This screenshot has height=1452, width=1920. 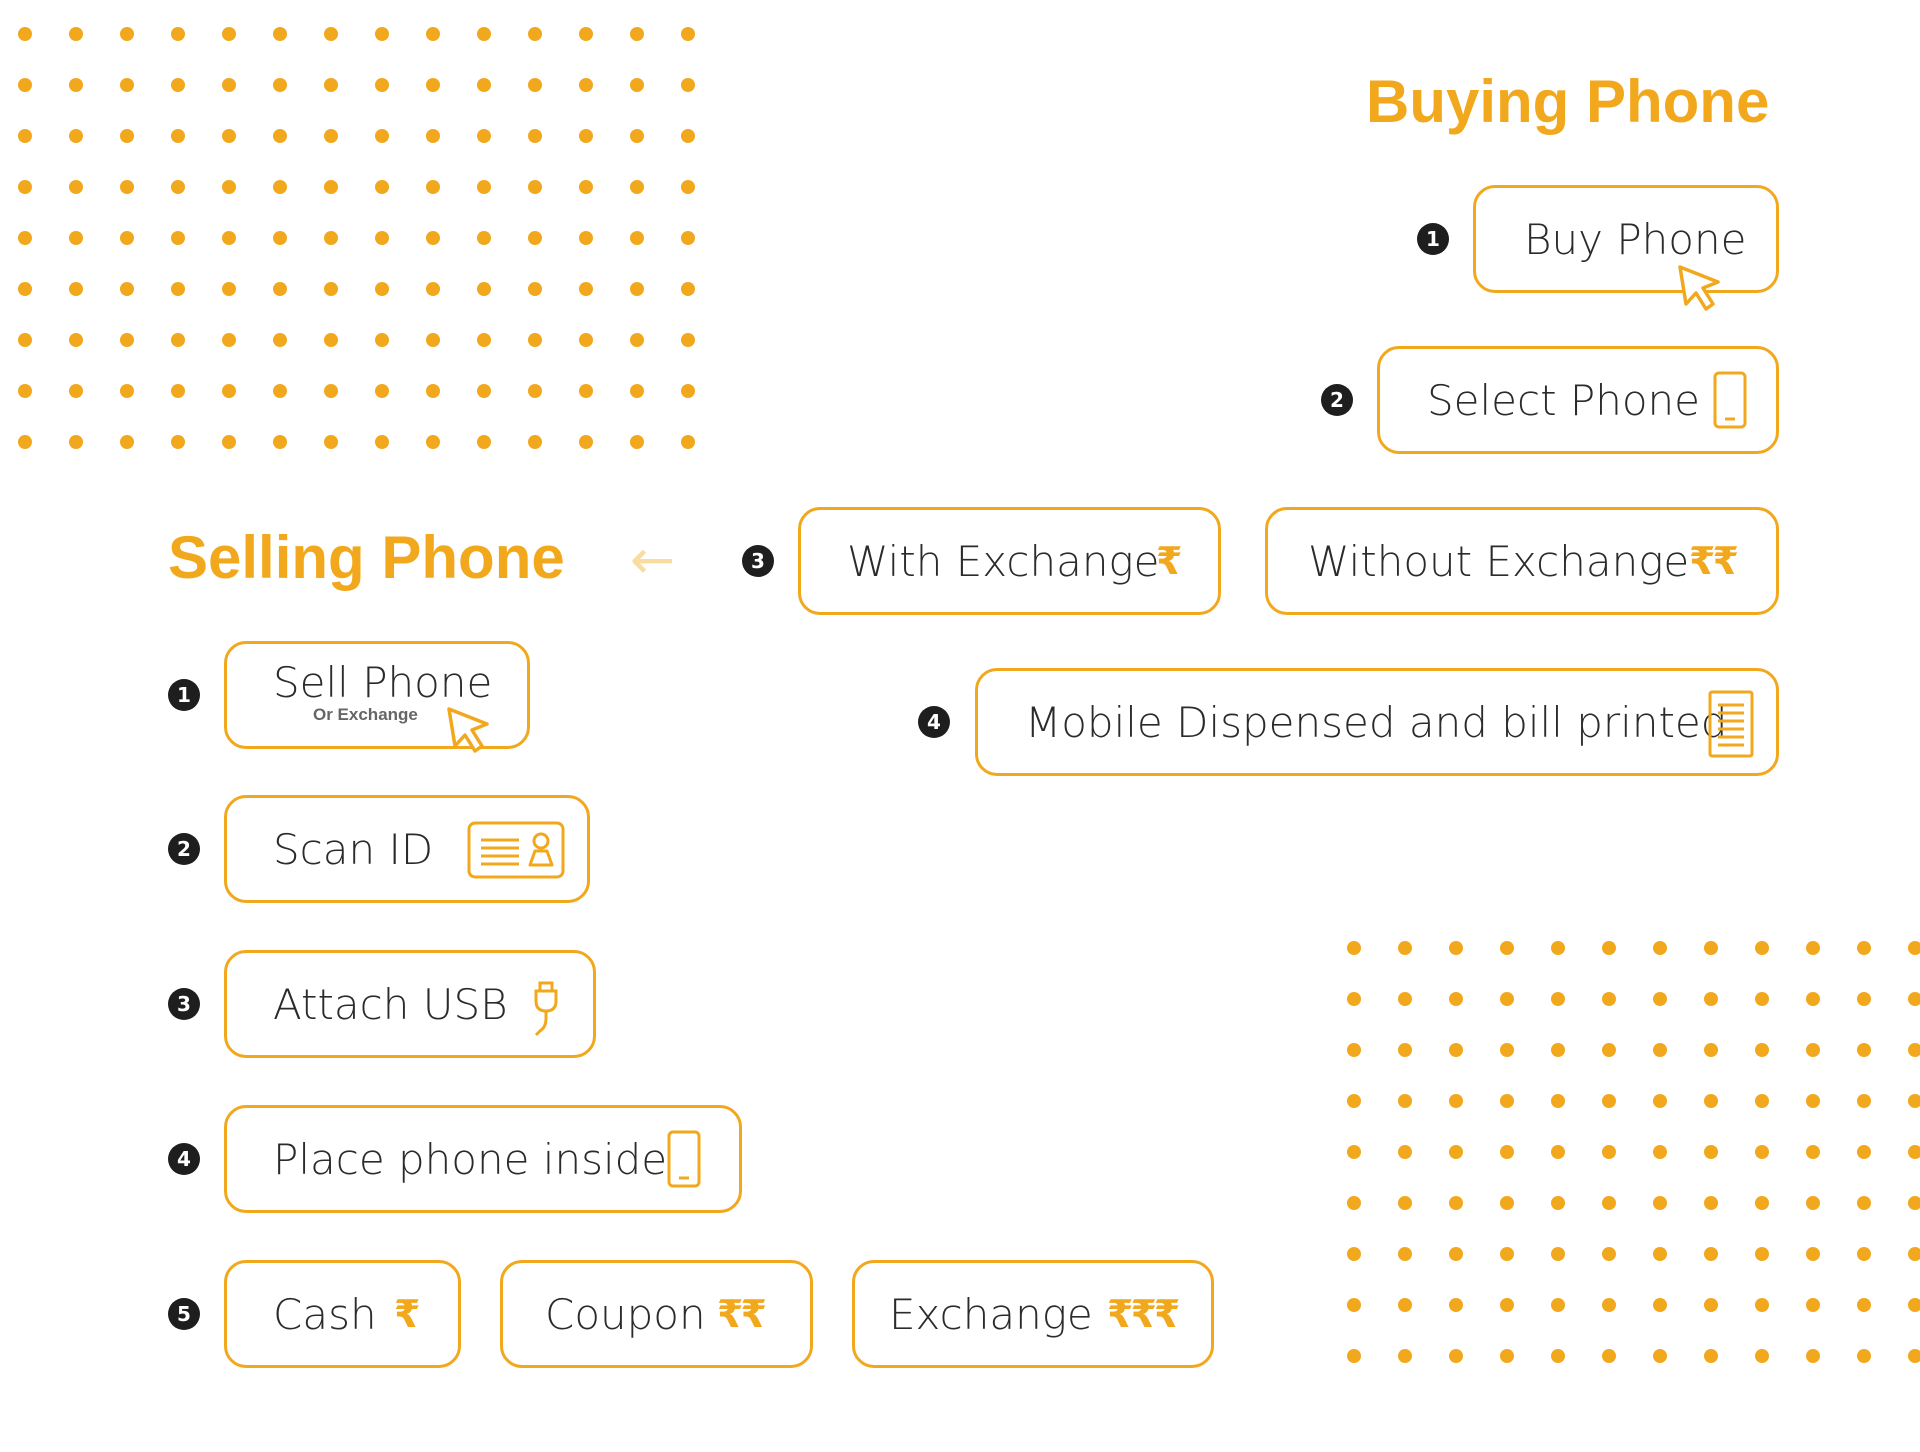 I want to click on select-phone-button: Select Phone, so click(x=1578, y=400).